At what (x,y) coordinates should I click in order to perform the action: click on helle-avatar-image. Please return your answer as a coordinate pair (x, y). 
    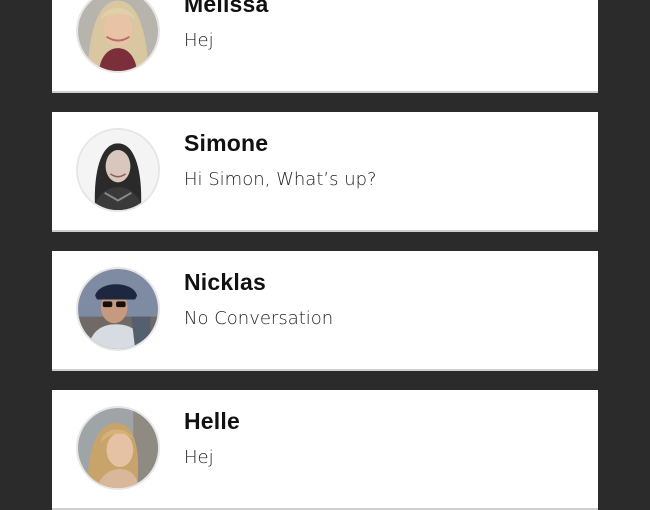
    Looking at the image, I should click on (118, 448).